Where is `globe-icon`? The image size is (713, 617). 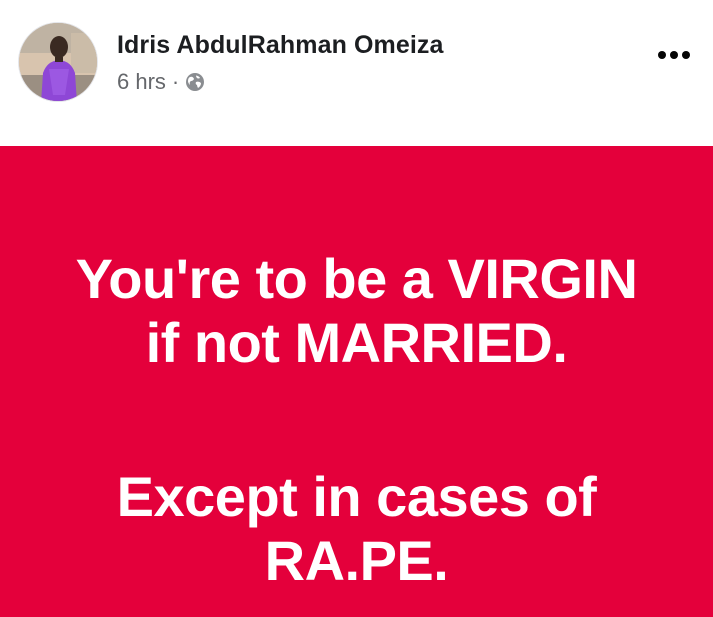
globe-icon is located at coordinates (195, 82).